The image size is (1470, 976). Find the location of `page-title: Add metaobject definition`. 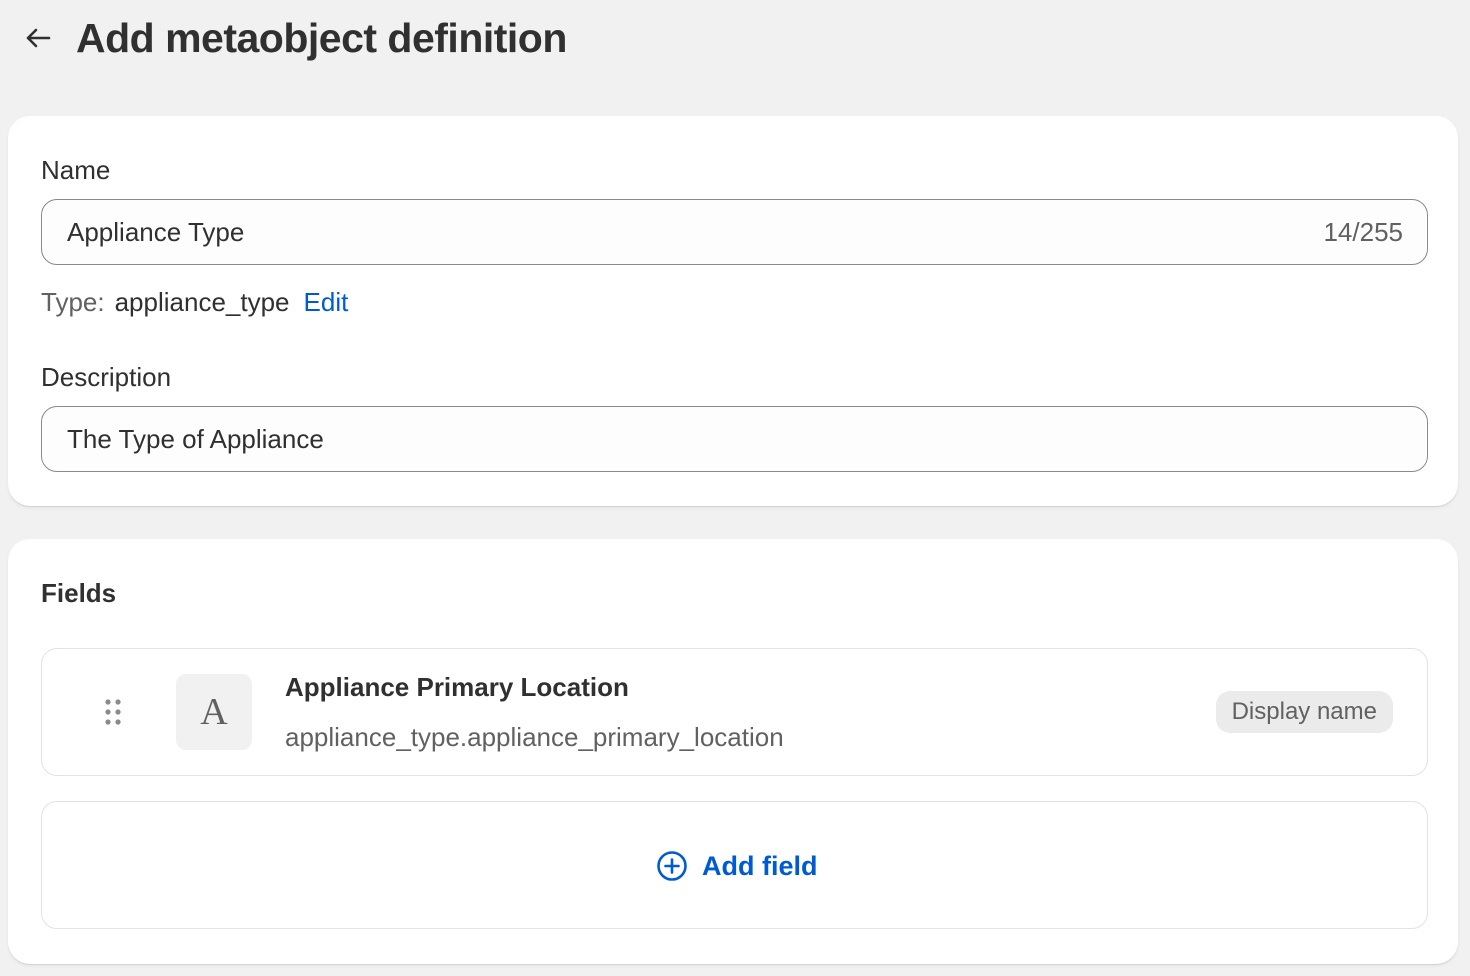

page-title: Add metaobject definition is located at coordinates (321, 38).